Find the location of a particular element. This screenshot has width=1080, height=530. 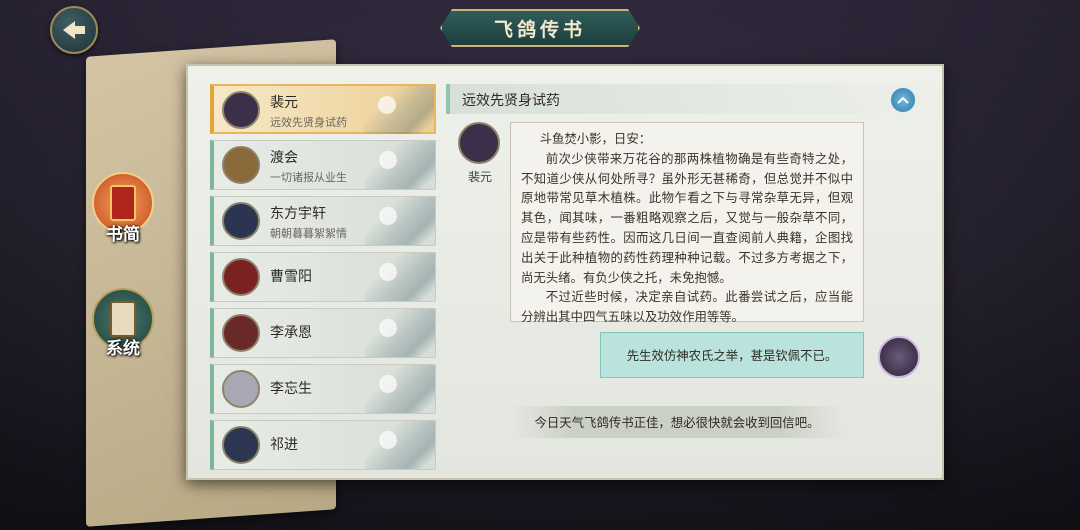

letter-scroll-icon is located at coordinates (123, 203).